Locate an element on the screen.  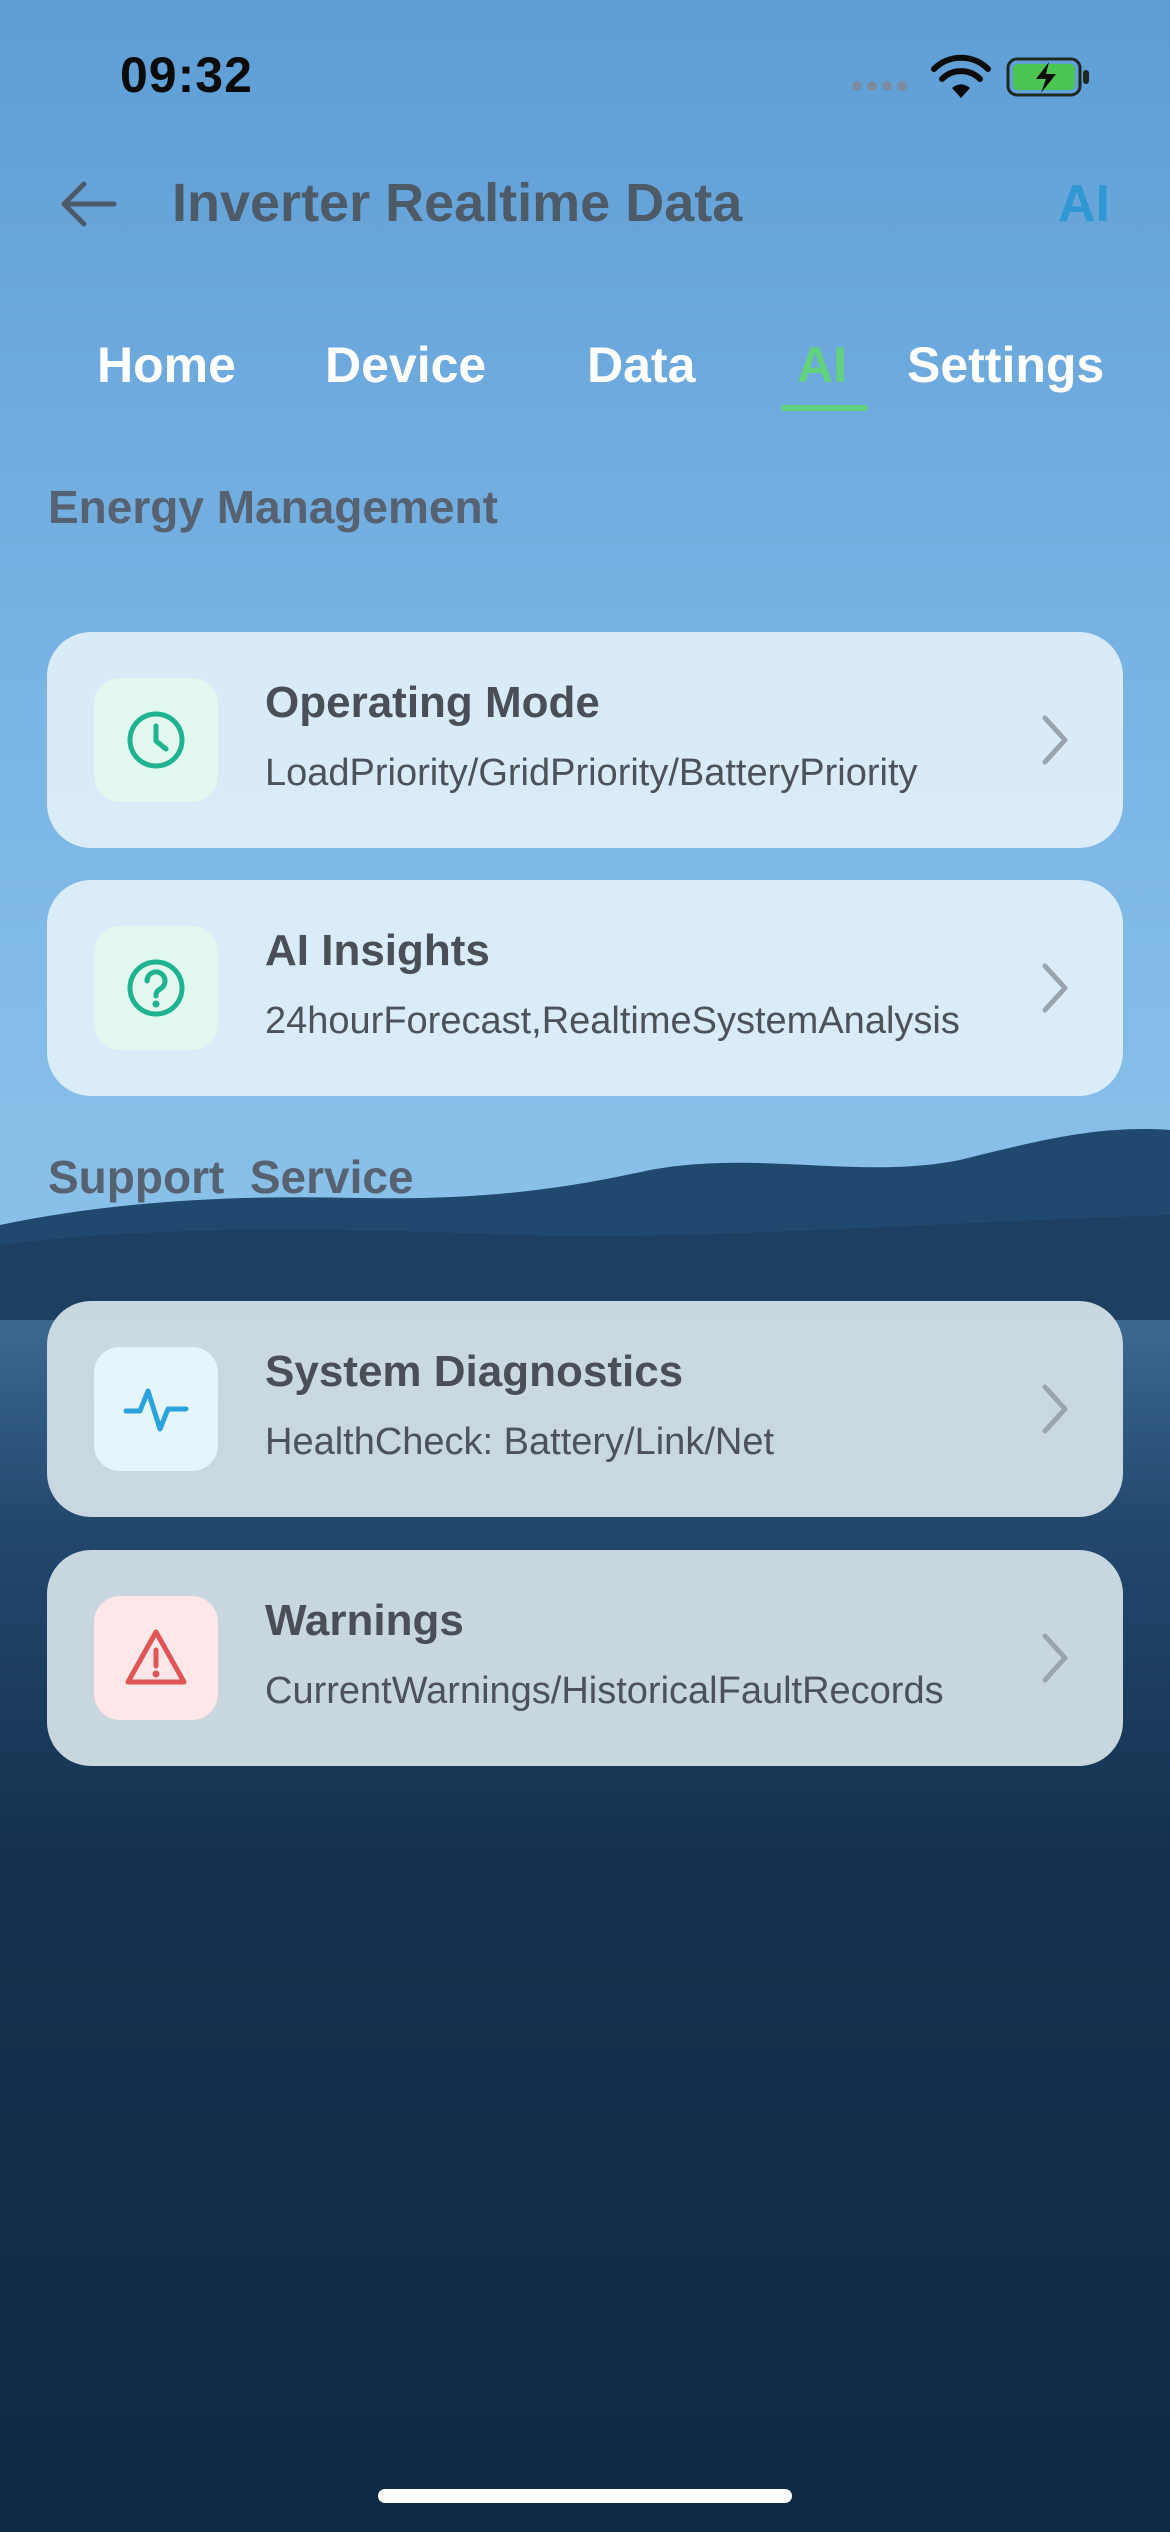
status-time: 09:32 is located at coordinates (186, 75).